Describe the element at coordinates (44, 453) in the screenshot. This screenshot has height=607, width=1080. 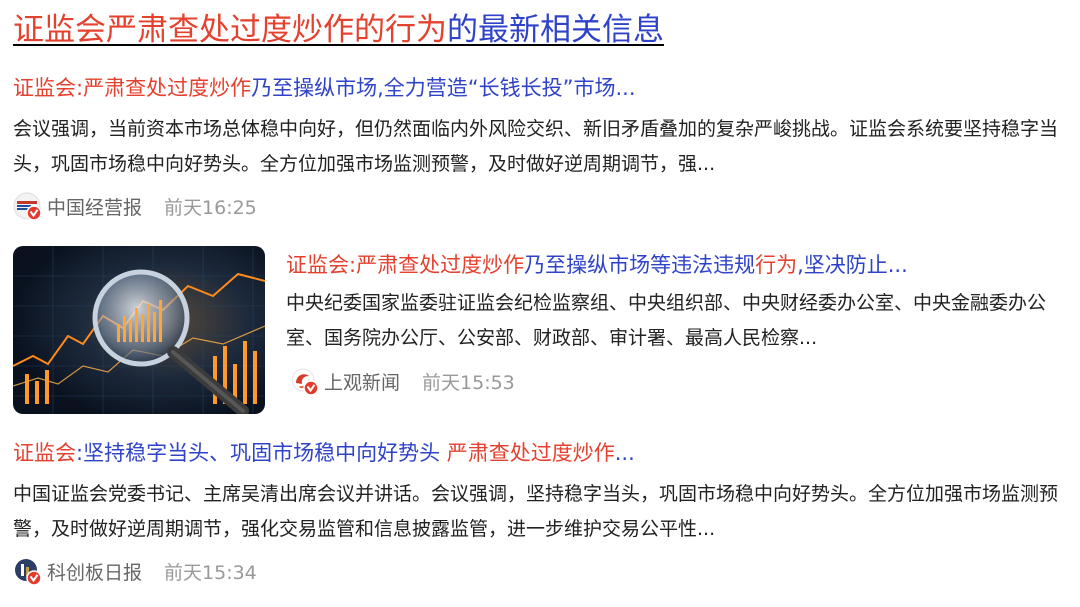
I see `title-part: 证监会` at that location.